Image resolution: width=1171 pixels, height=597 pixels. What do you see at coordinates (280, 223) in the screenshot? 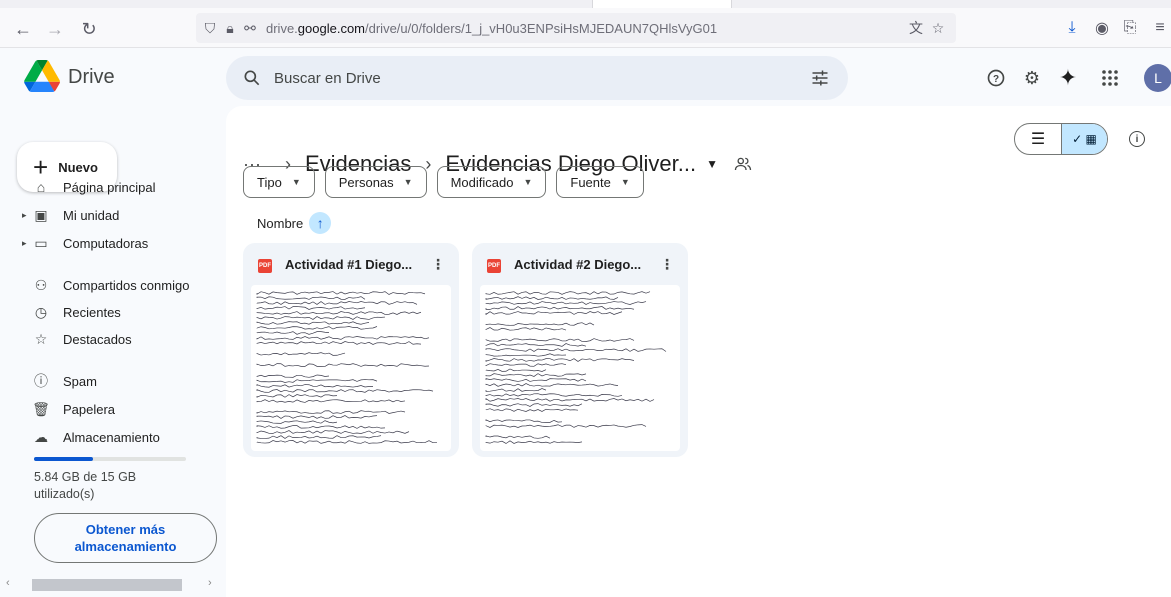
I see `sort-label: Nombre` at bounding box center [280, 223].